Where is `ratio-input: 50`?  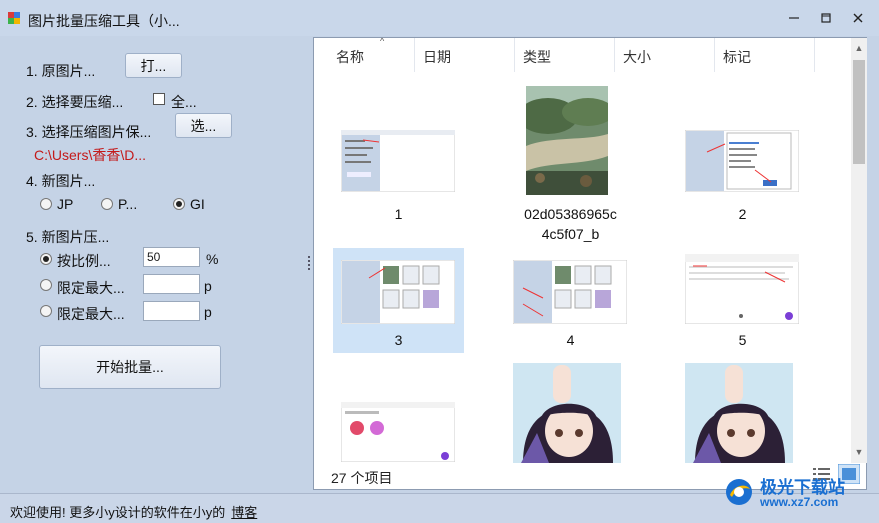
ratio-input: 50 is located at coordinates (171, 257).